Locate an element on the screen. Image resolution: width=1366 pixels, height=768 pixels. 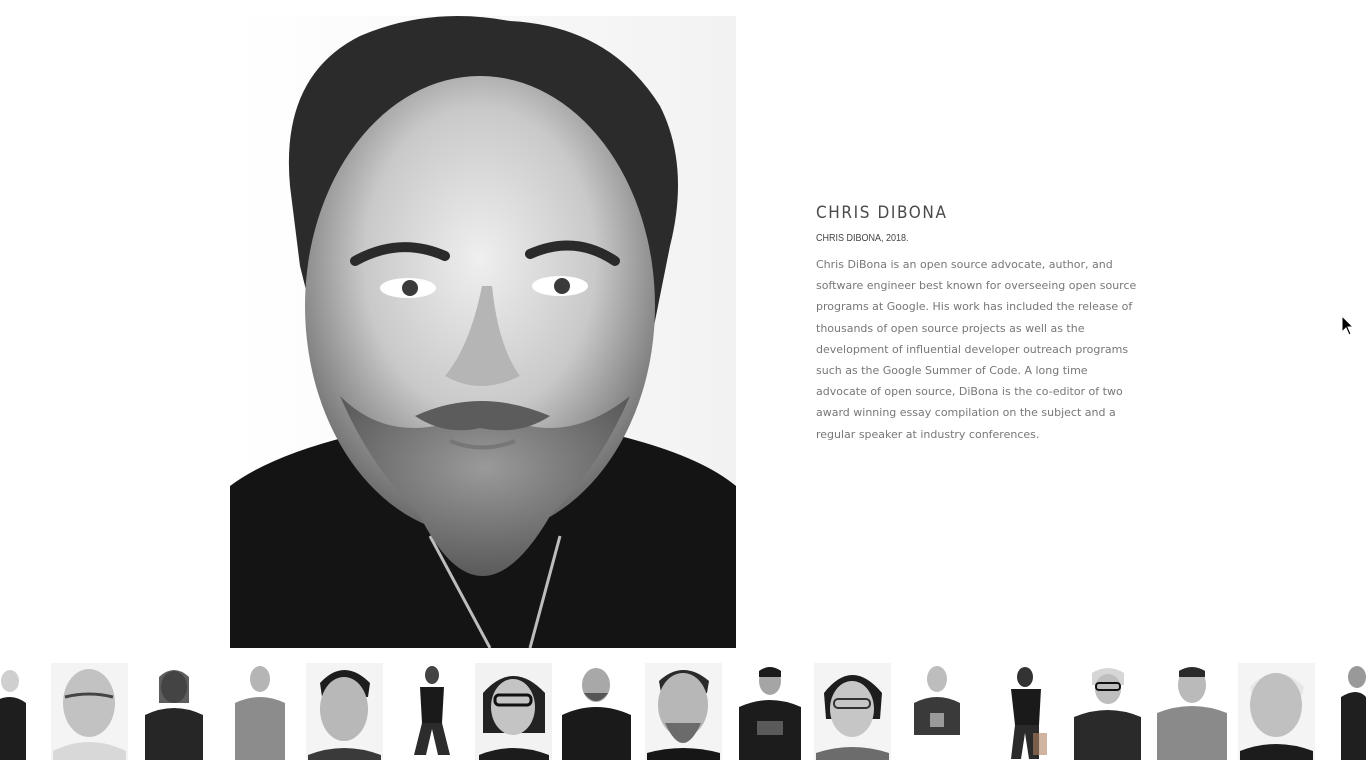
portrait-thumbnail-strip is located at coordinates (683, 715).